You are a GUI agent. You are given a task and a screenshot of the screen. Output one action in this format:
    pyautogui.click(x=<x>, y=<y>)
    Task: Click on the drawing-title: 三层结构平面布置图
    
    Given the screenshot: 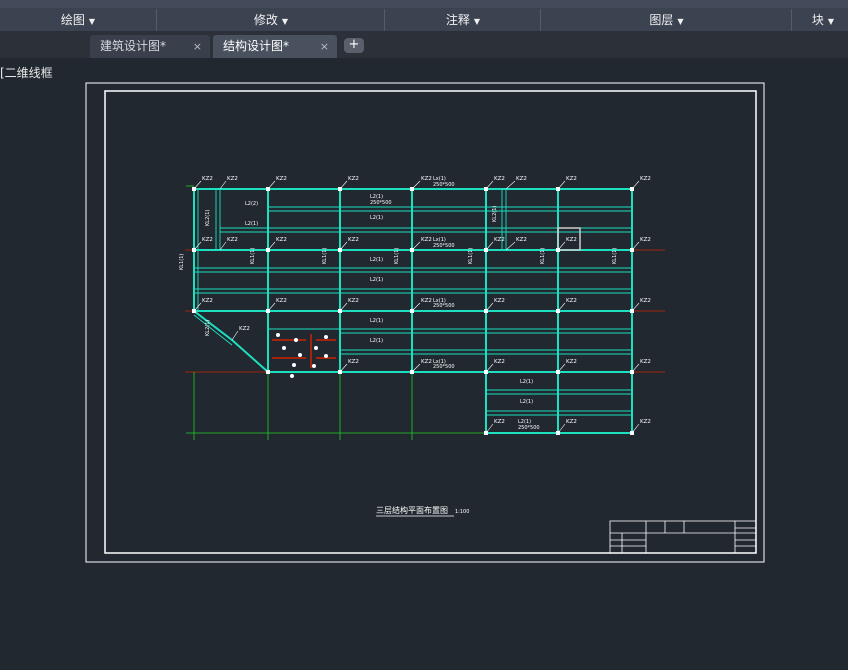 What is the action you would take?
    pyautogui.click(x=412, y=510)
    